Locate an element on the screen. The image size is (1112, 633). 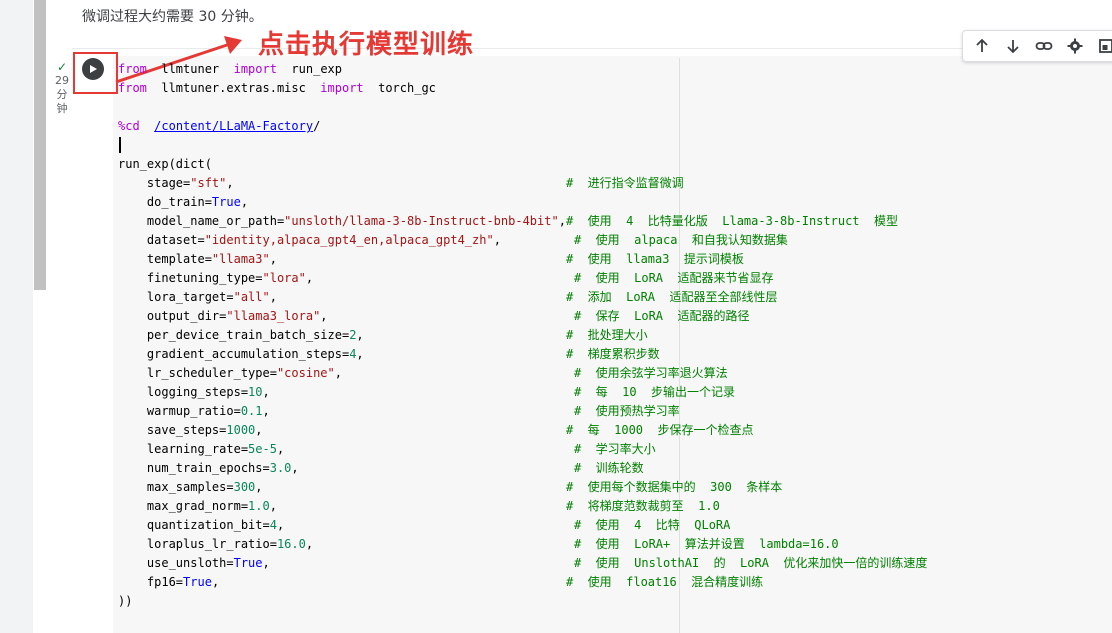
code-comment: # 批处理大小 is located at coordinates (607, 335).